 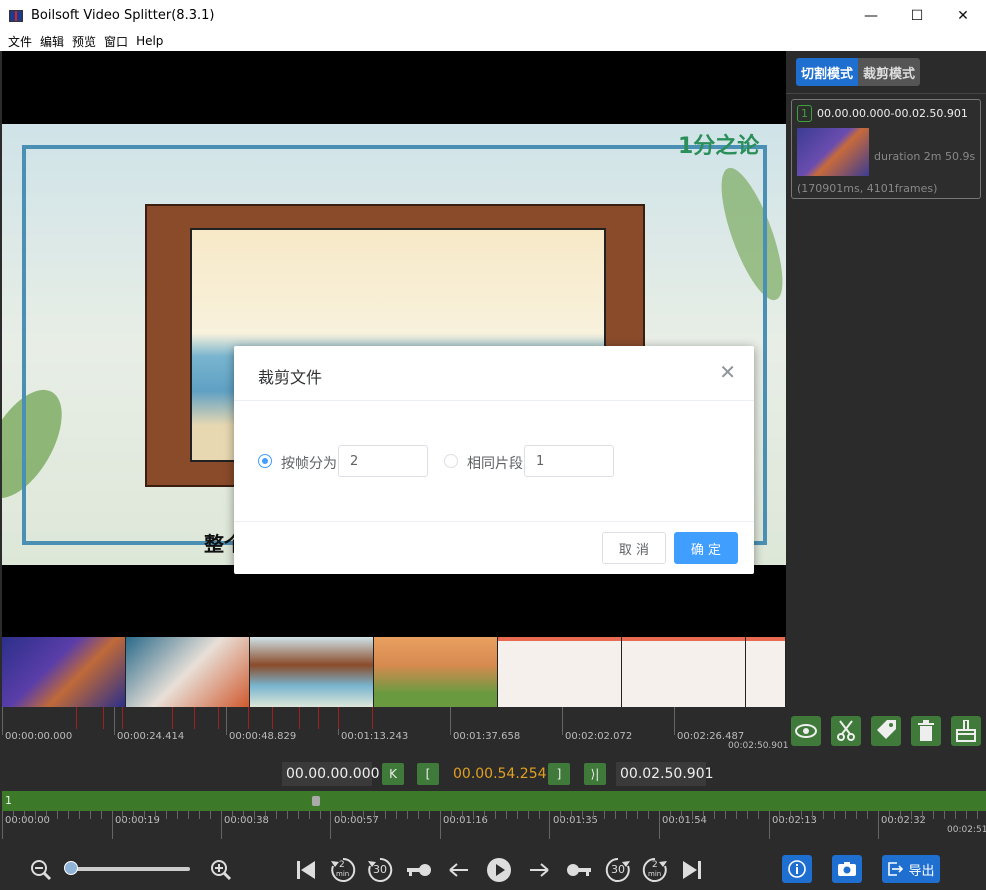 I want to click on same-segments-label: 相同片段, so click(x=495, y=464).